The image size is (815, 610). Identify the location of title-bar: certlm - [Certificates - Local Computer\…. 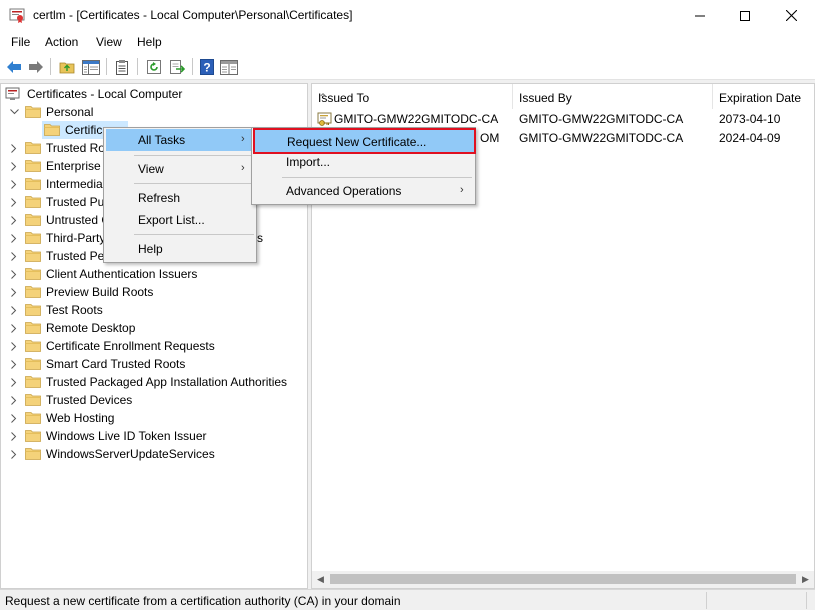
(407, 15).